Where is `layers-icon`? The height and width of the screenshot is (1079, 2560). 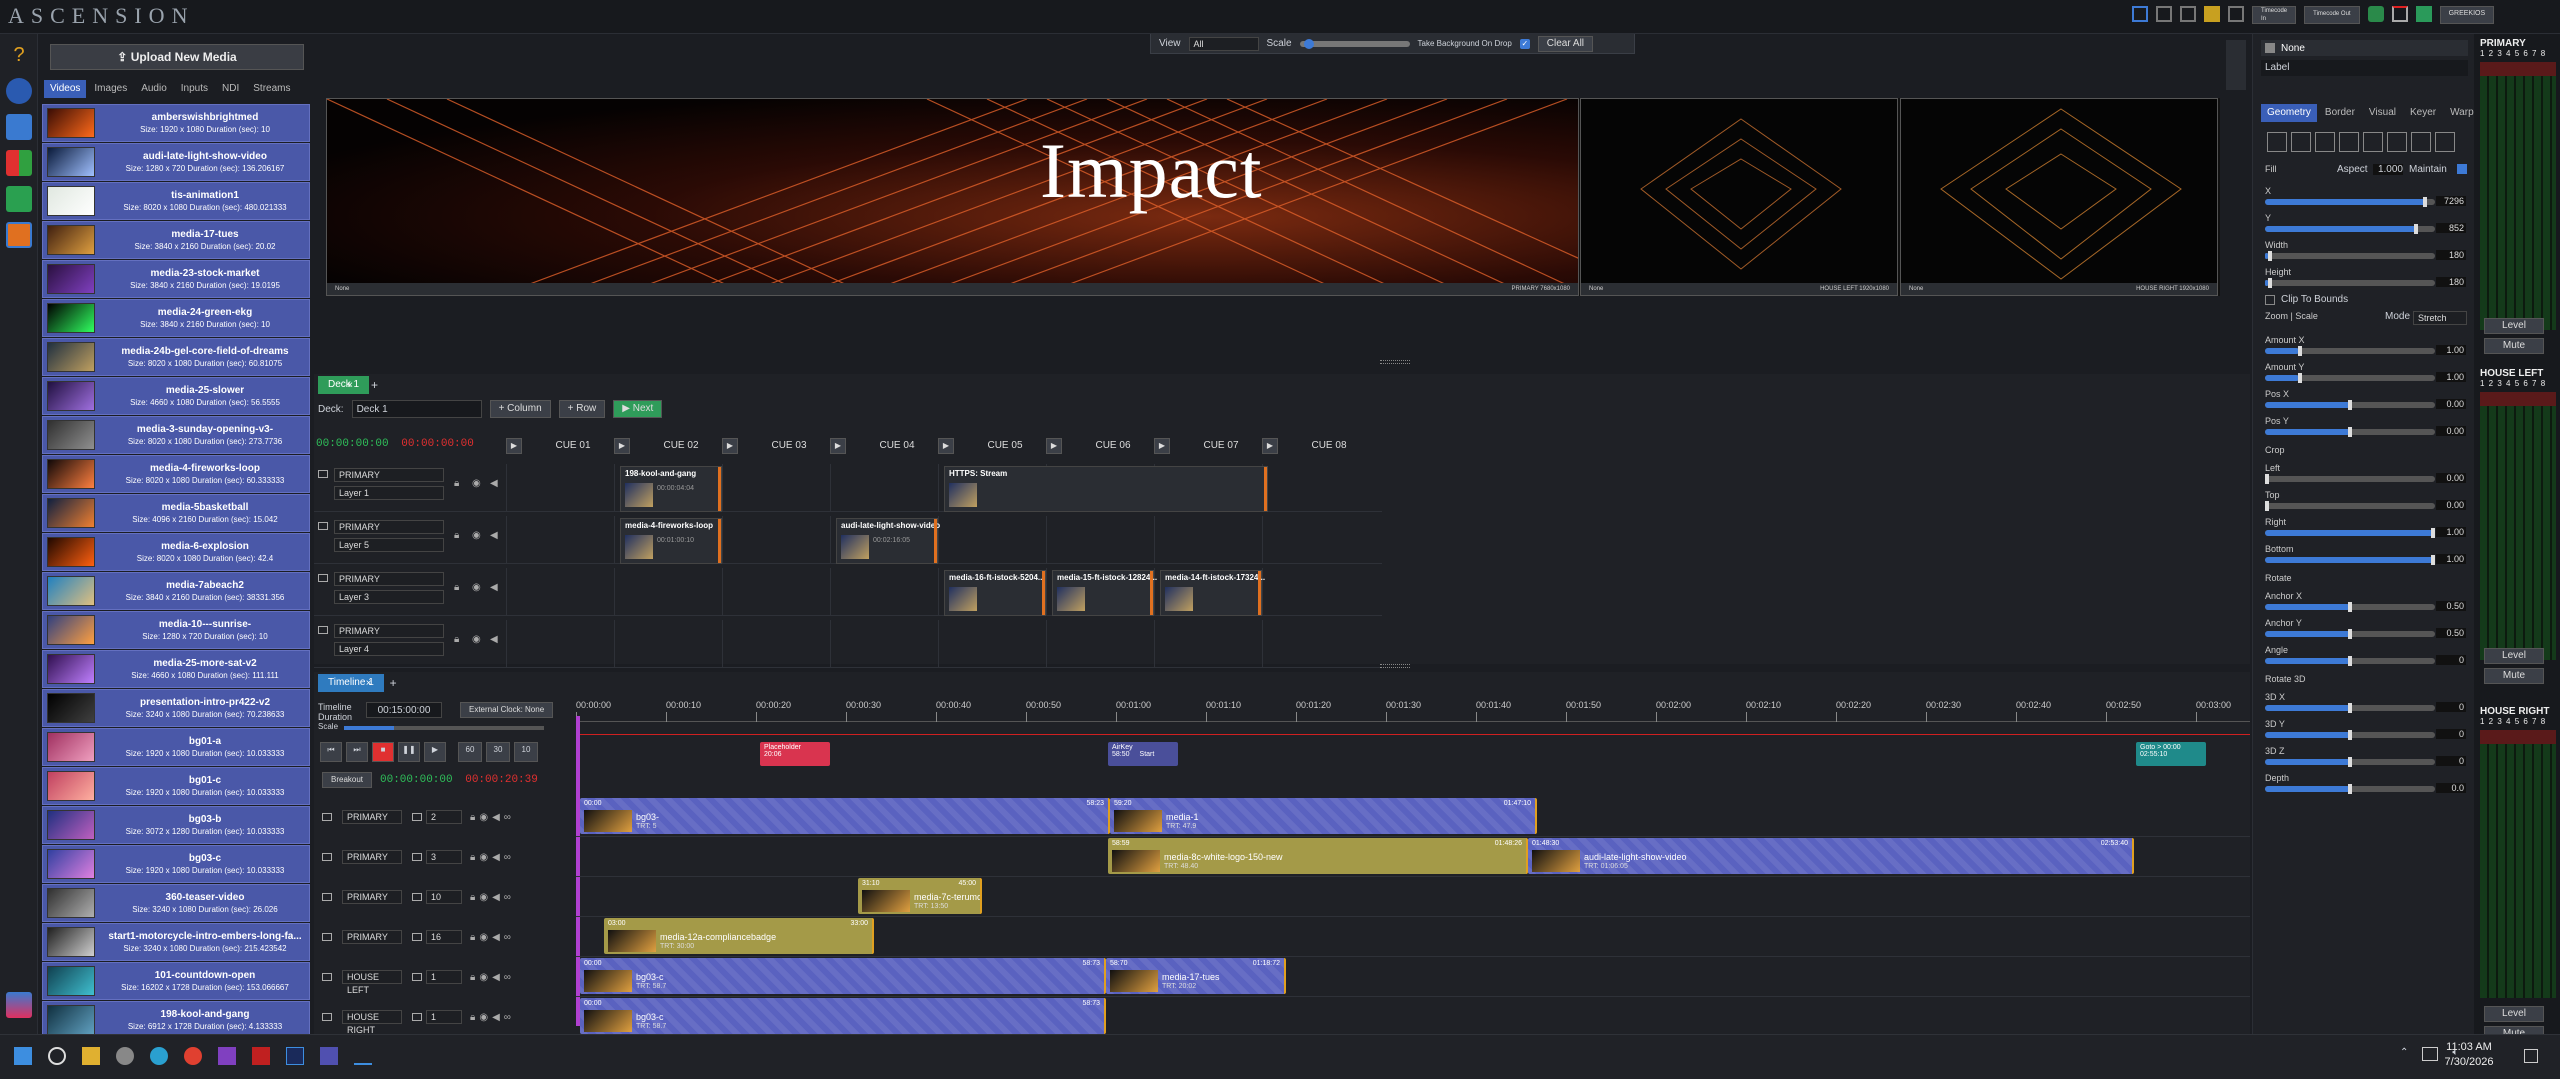 layers-icon is located at coordinates (19, 235).